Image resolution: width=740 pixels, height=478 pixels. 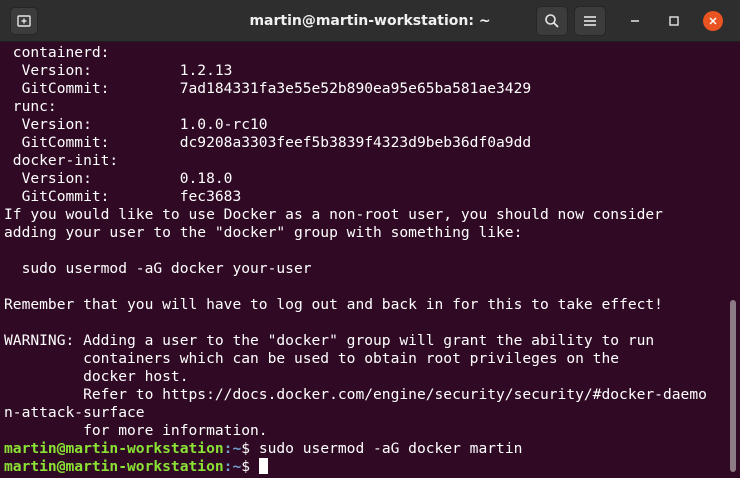 I want to click on search-button, so click(x=552, y=21).